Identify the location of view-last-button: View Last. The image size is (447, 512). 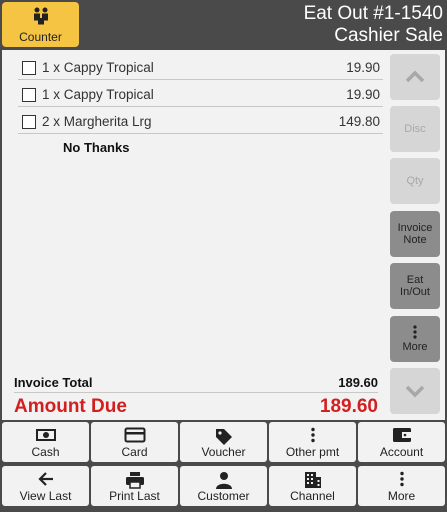
(45, 486).